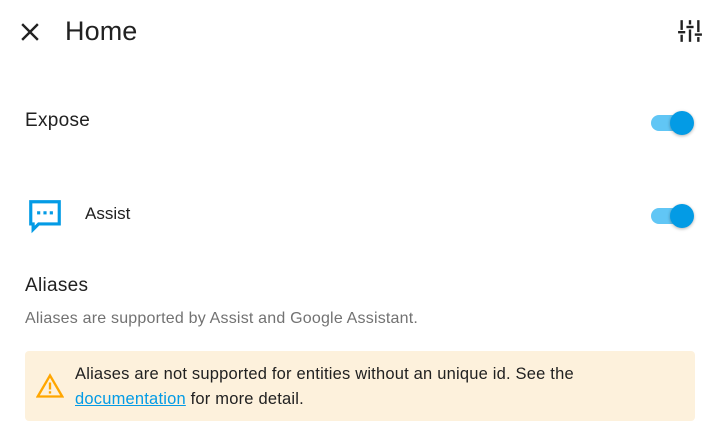 Image resolution: width=717 pixels, height=436 pixels. I want to click on aliases-heading: Aliases, so click(57, 285).